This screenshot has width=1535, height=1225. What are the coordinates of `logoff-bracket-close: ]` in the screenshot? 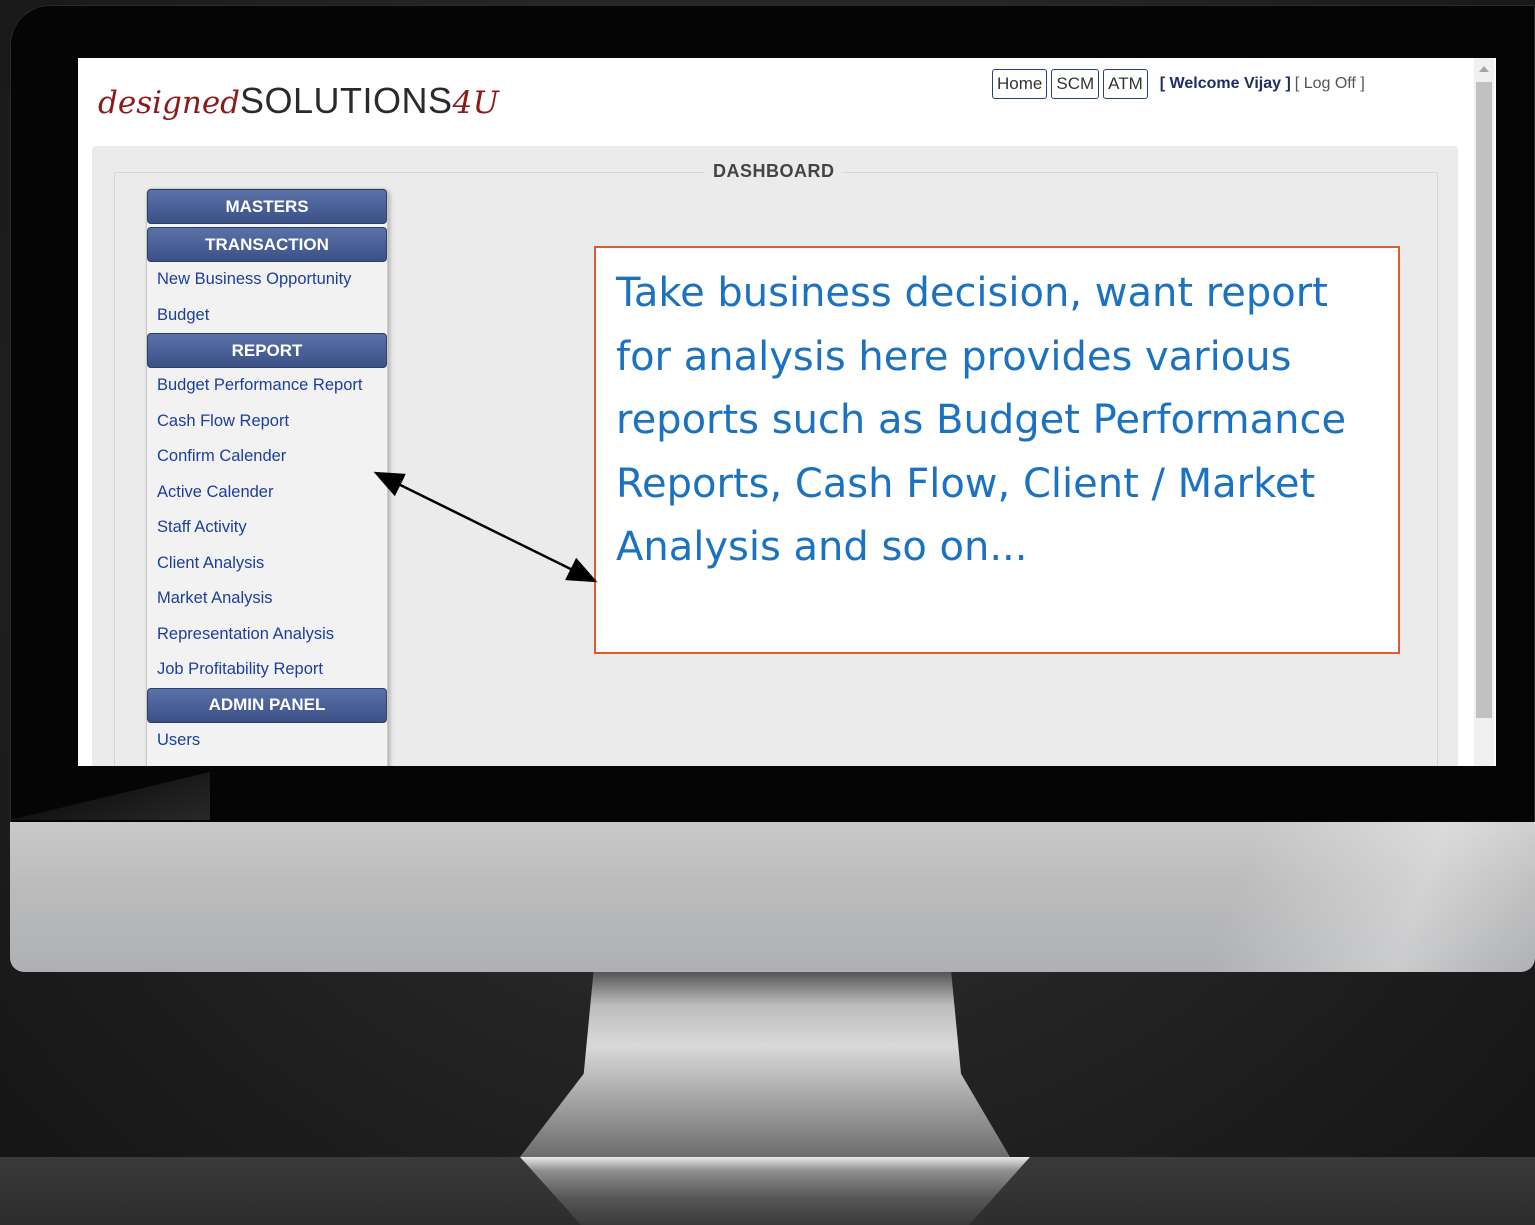 It's located at (1362, 83).